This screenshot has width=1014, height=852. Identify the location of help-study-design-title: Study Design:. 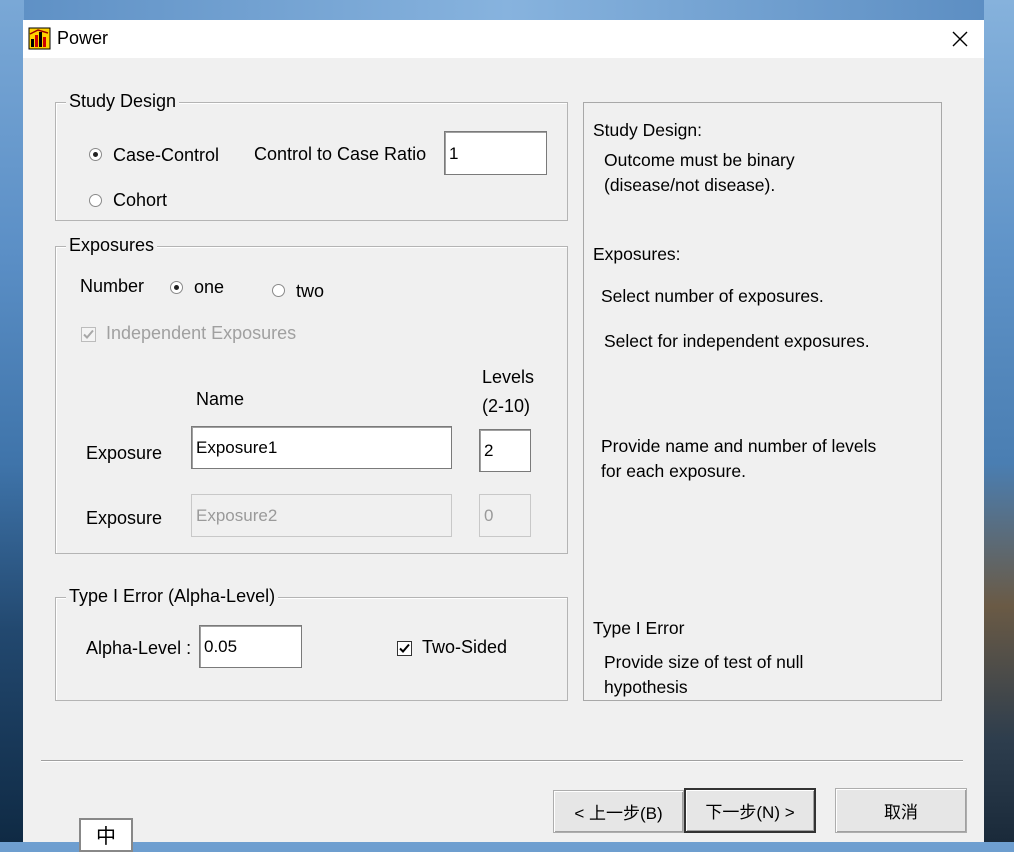
(647, 130).